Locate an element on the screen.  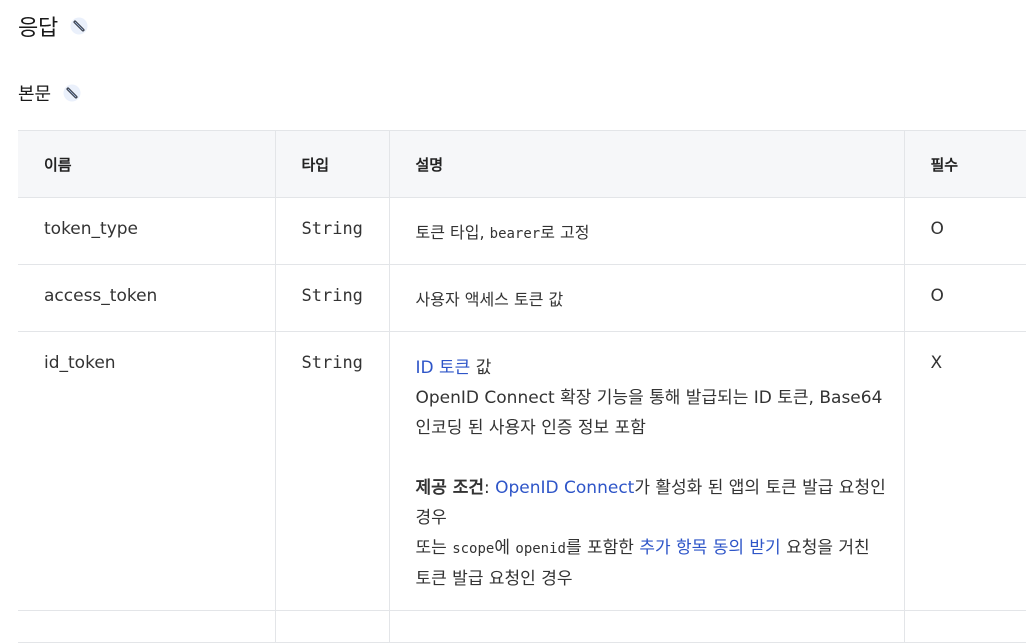
param-name: id_token is located at coordinates (147, 471).